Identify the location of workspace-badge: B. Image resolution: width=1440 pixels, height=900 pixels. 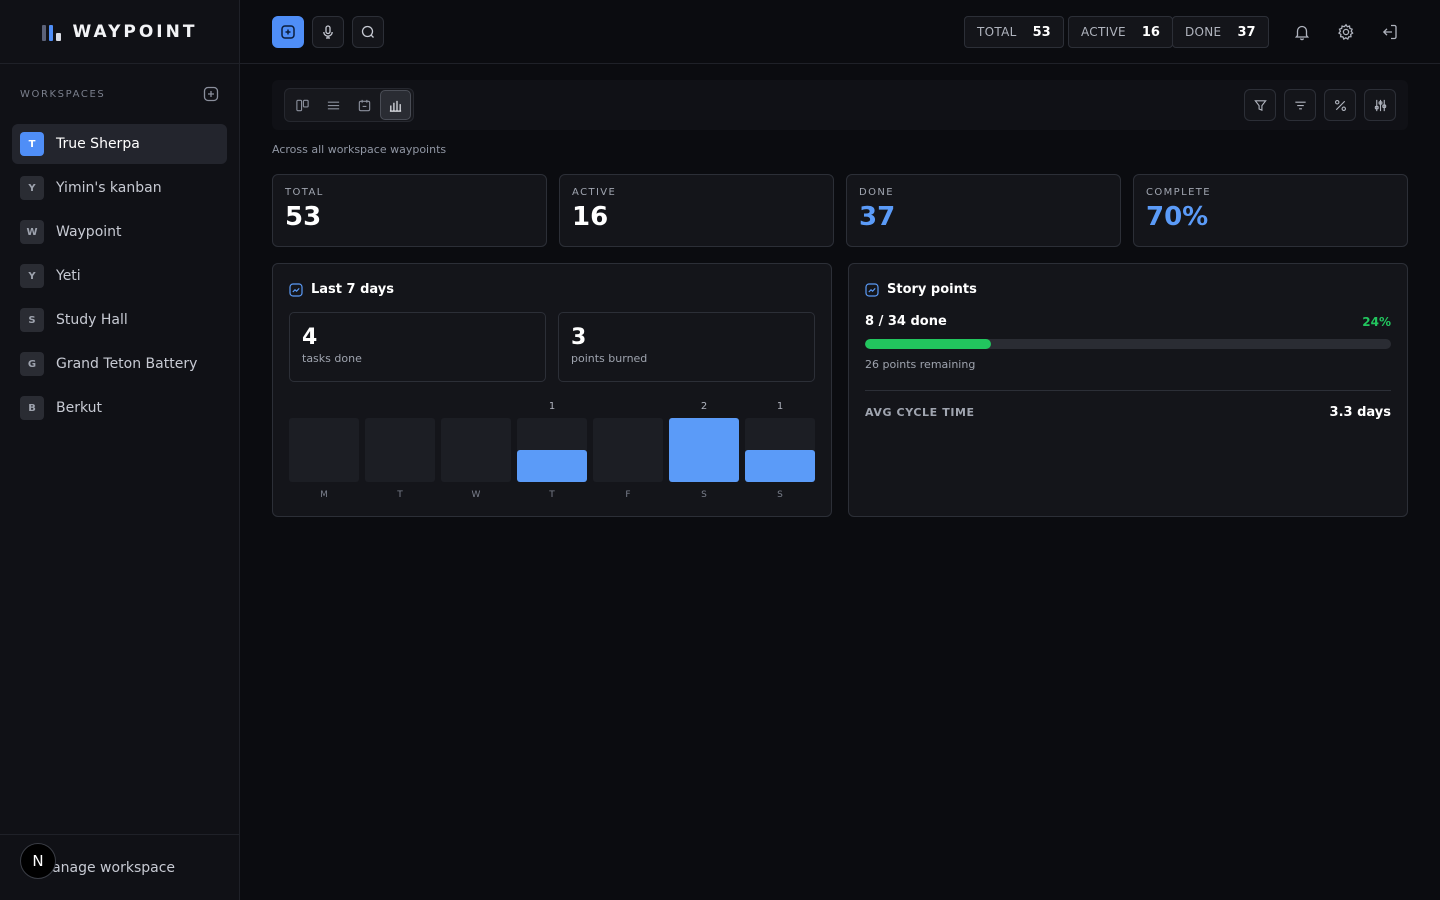
(32, 408).